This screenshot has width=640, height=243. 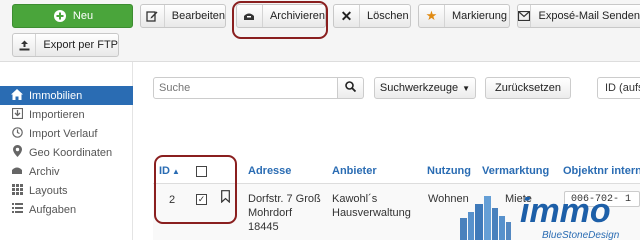 What do you see at coordinates (60, 16) in the screenshot?
I see `plus-circle-icon` at bounding box center [60, 16].